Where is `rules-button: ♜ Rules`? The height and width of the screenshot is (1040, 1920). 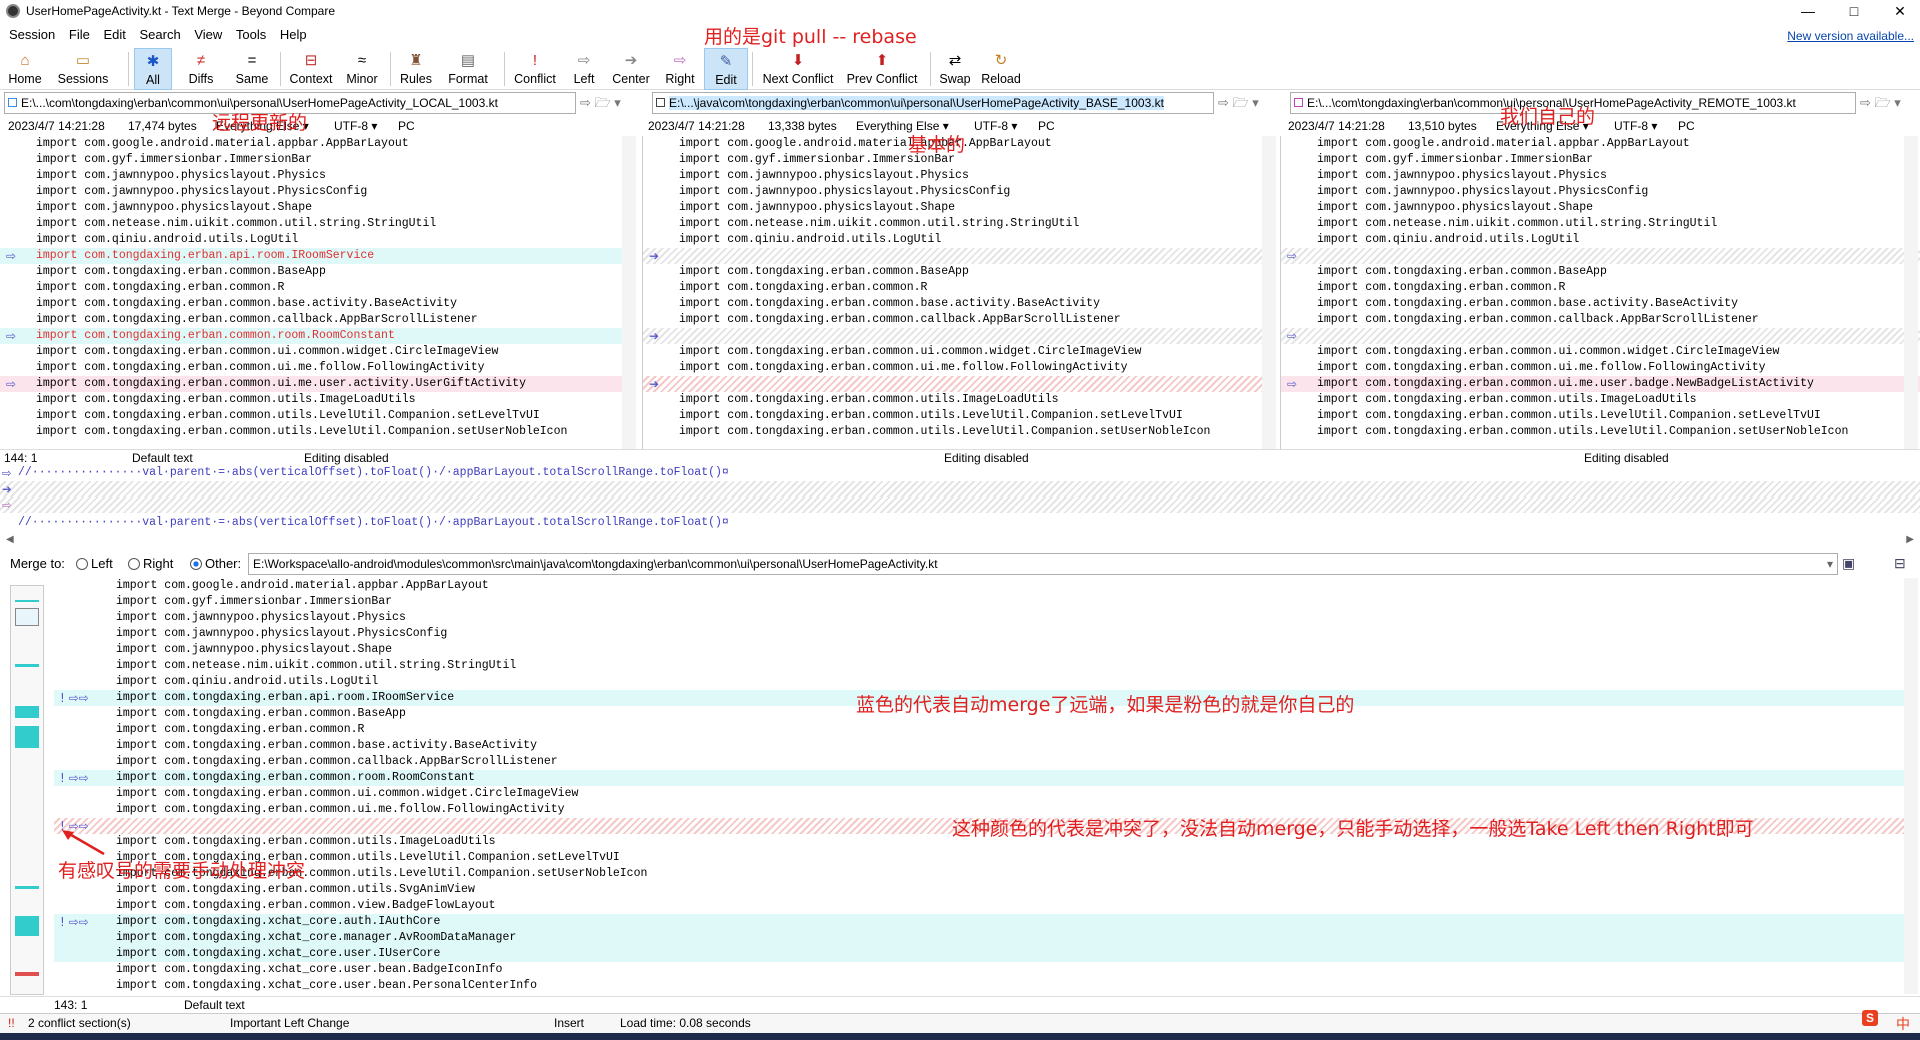 rules-button: ♜ Rules is located at coordinates (416, 69).